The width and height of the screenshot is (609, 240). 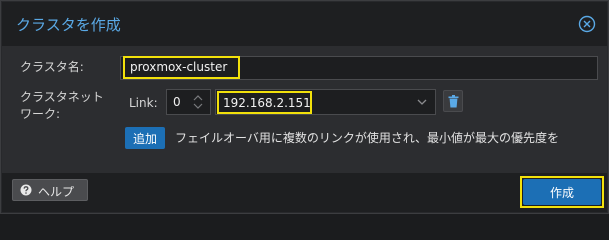 I want to click on help-label: ヘルプ, so click(x=56, y=192).